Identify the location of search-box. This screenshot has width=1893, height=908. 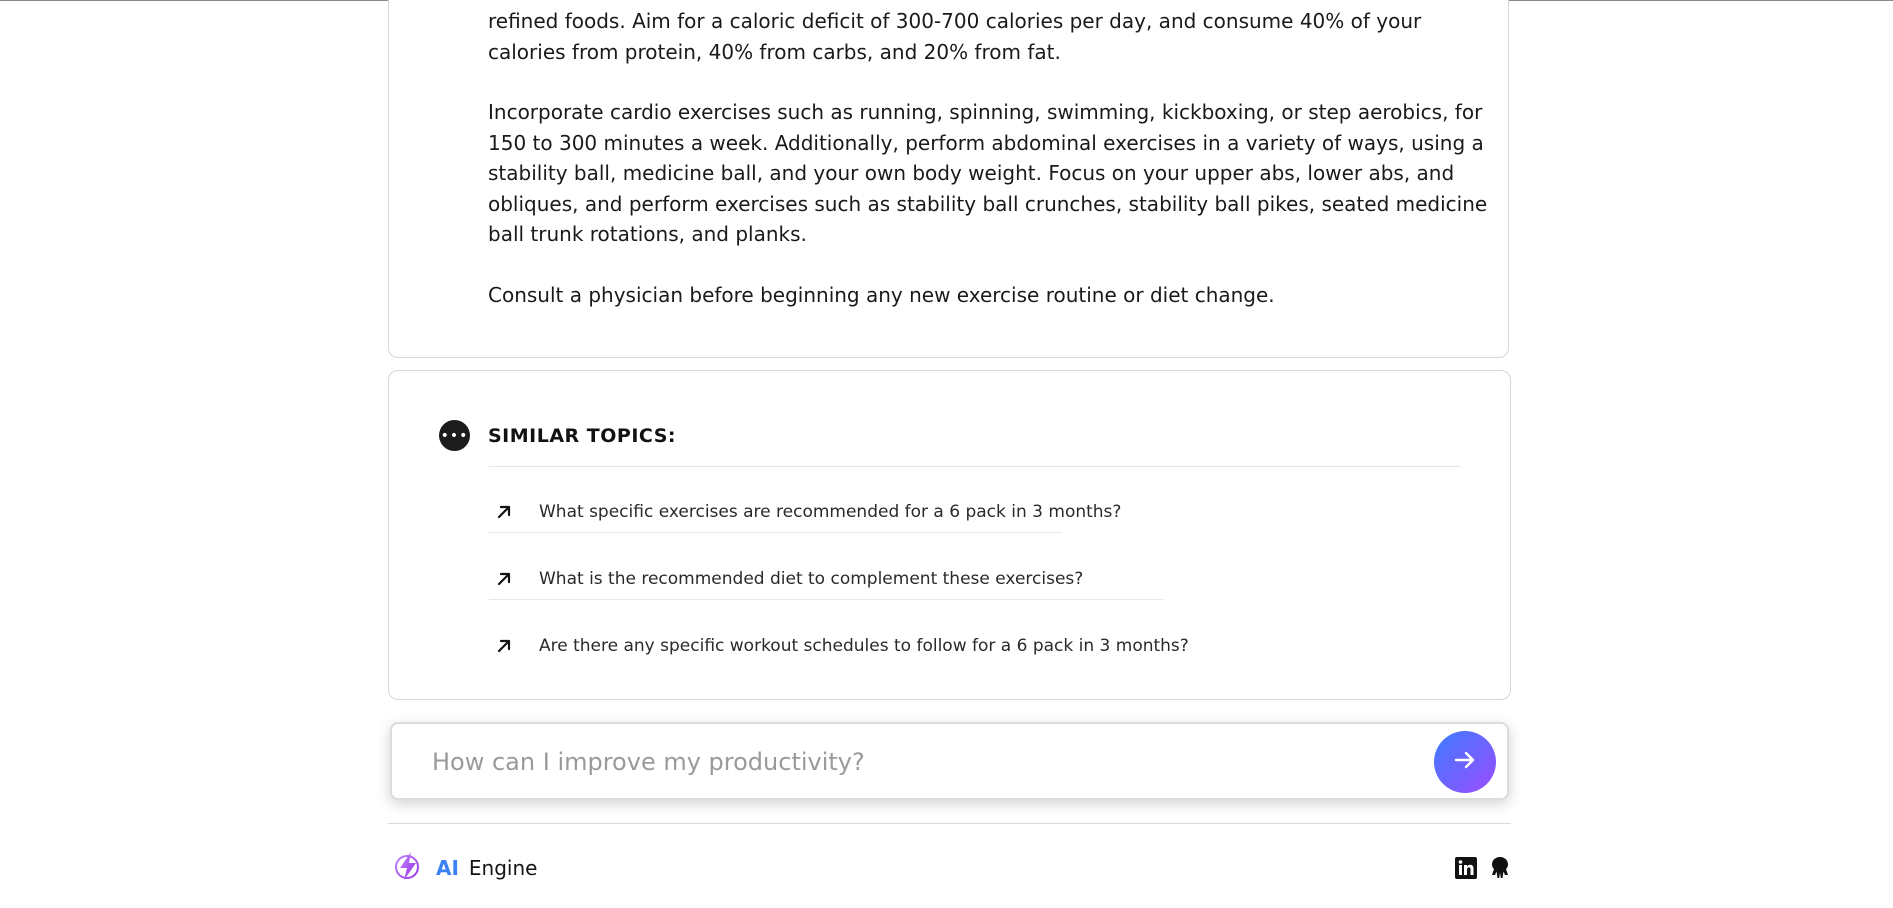
(949, 761).